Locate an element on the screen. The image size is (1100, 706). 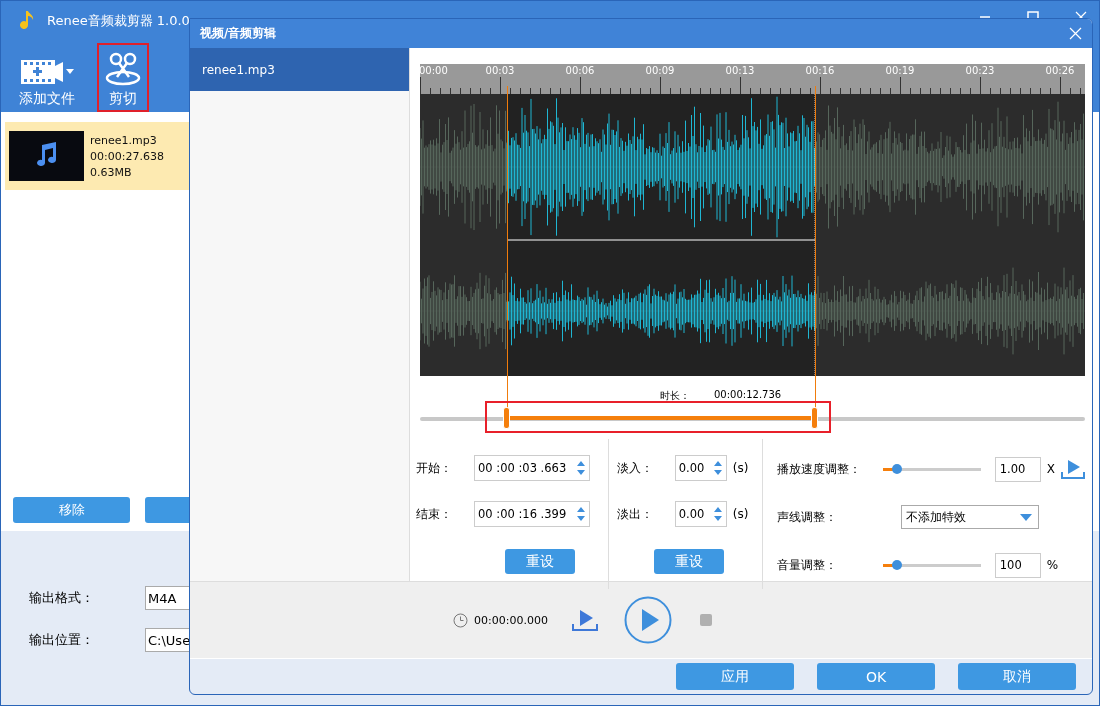
value-field: 1.00 is located at coordinates (1017, 469).